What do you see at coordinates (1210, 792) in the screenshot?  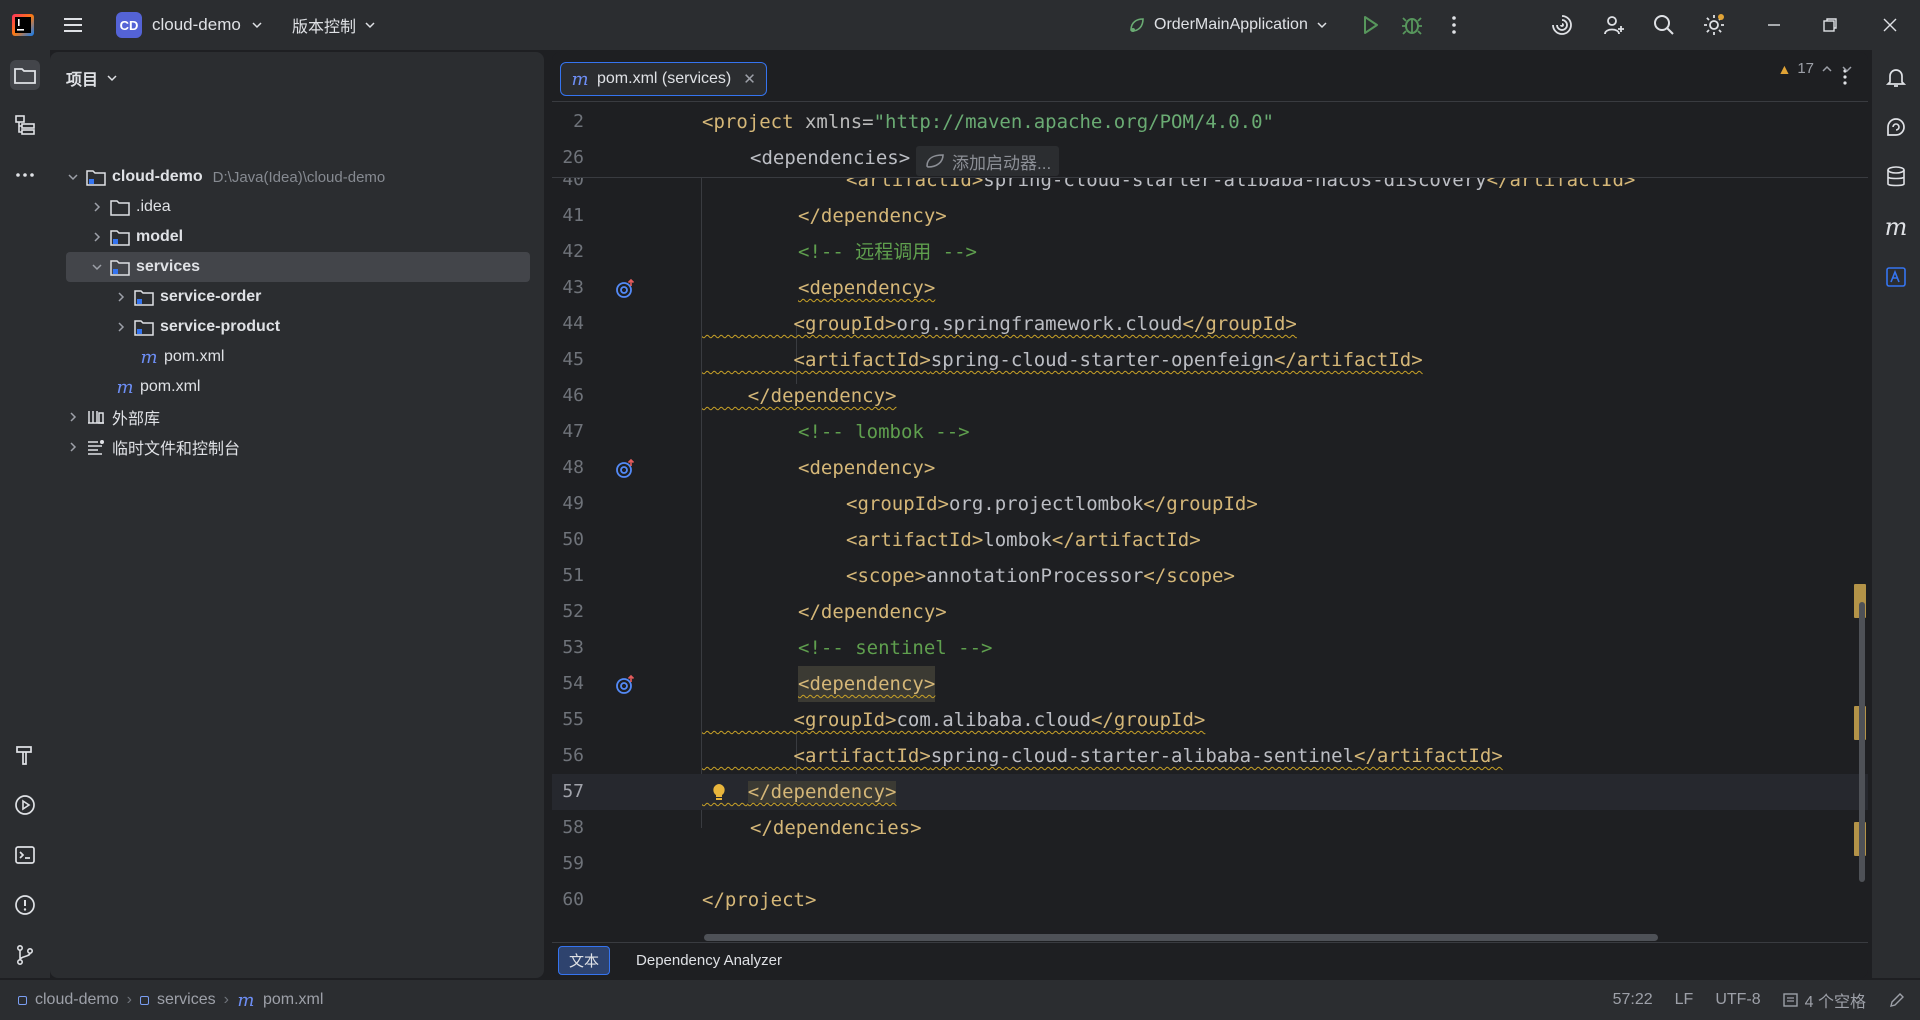 I see `code-line-current: 57 </dependency>` at bounding box center [1210, 792].